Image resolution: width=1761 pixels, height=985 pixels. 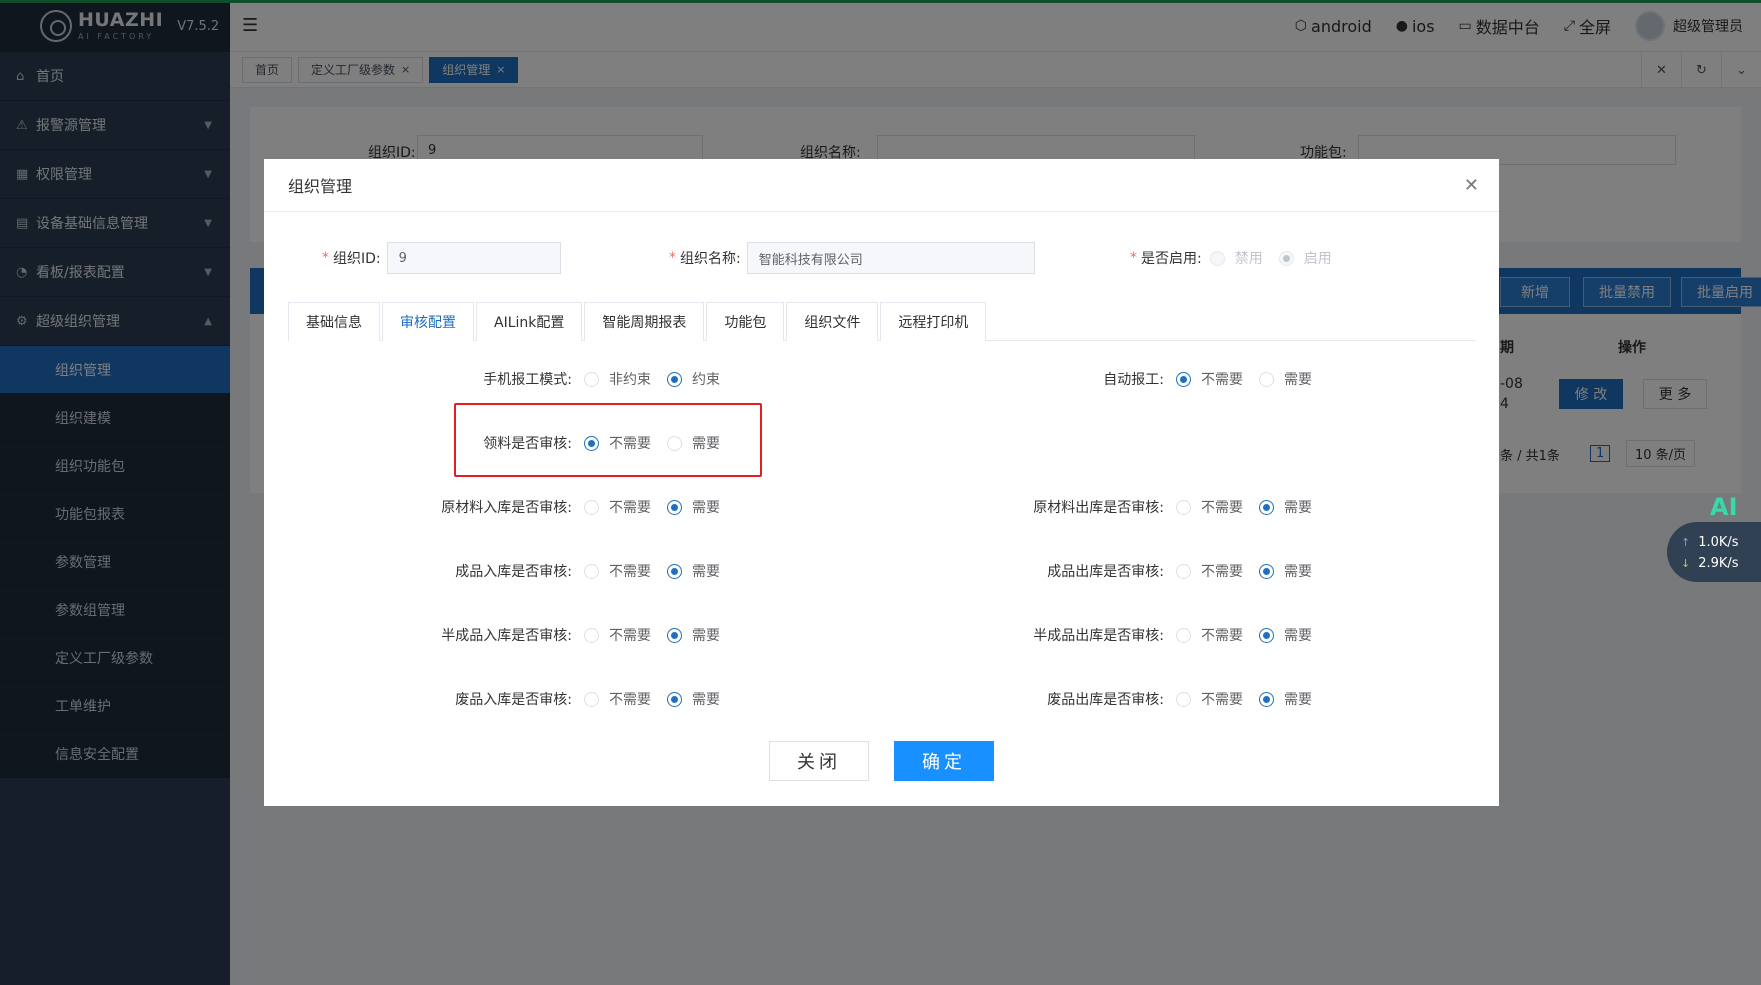 I want to click on close-icon: ✕, so click(x=1471, y=185).